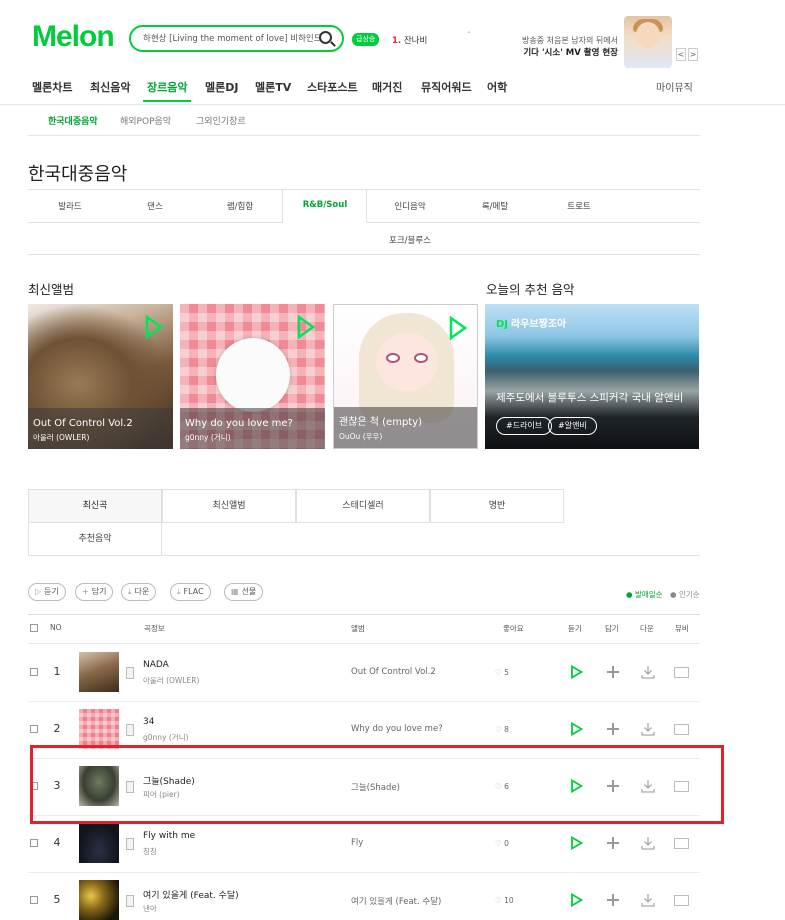 This screenshot has height=920, width=785. What do you see at coordinates (190, 592) in the screenshot?
I see `flac-button: ⤓ FLAC` at bounding box center [190, 592].